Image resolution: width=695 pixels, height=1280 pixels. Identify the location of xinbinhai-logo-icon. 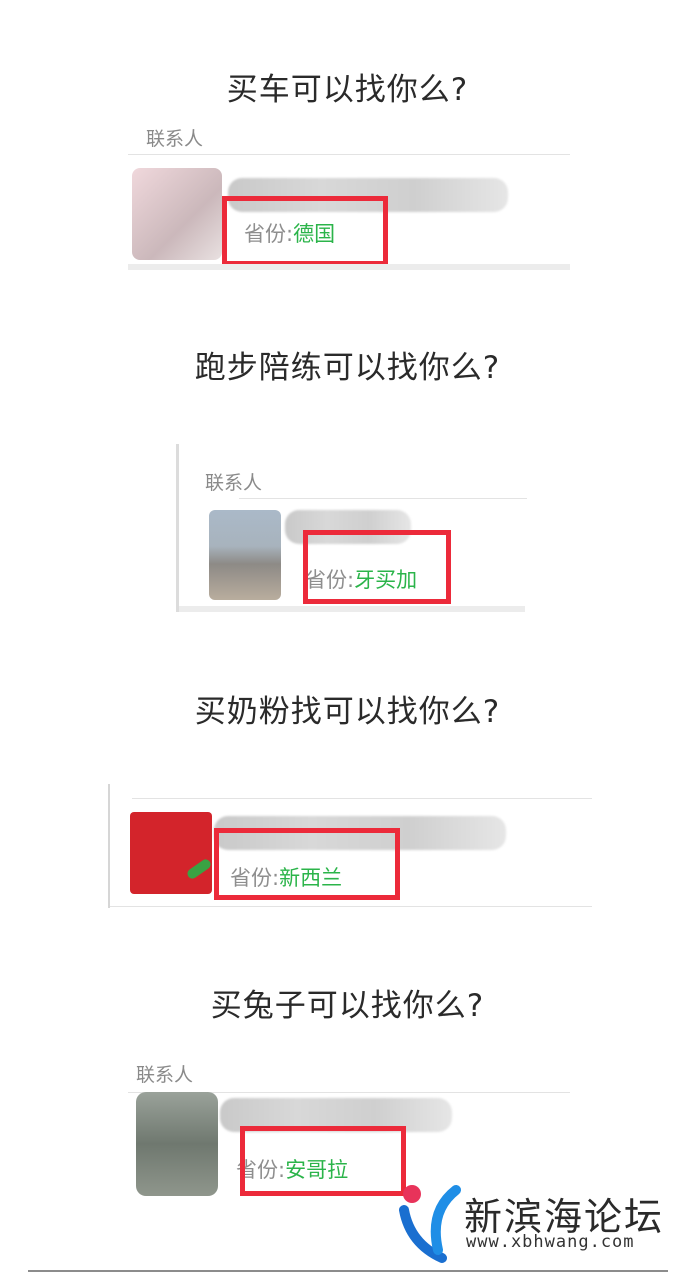
(430, 1224).